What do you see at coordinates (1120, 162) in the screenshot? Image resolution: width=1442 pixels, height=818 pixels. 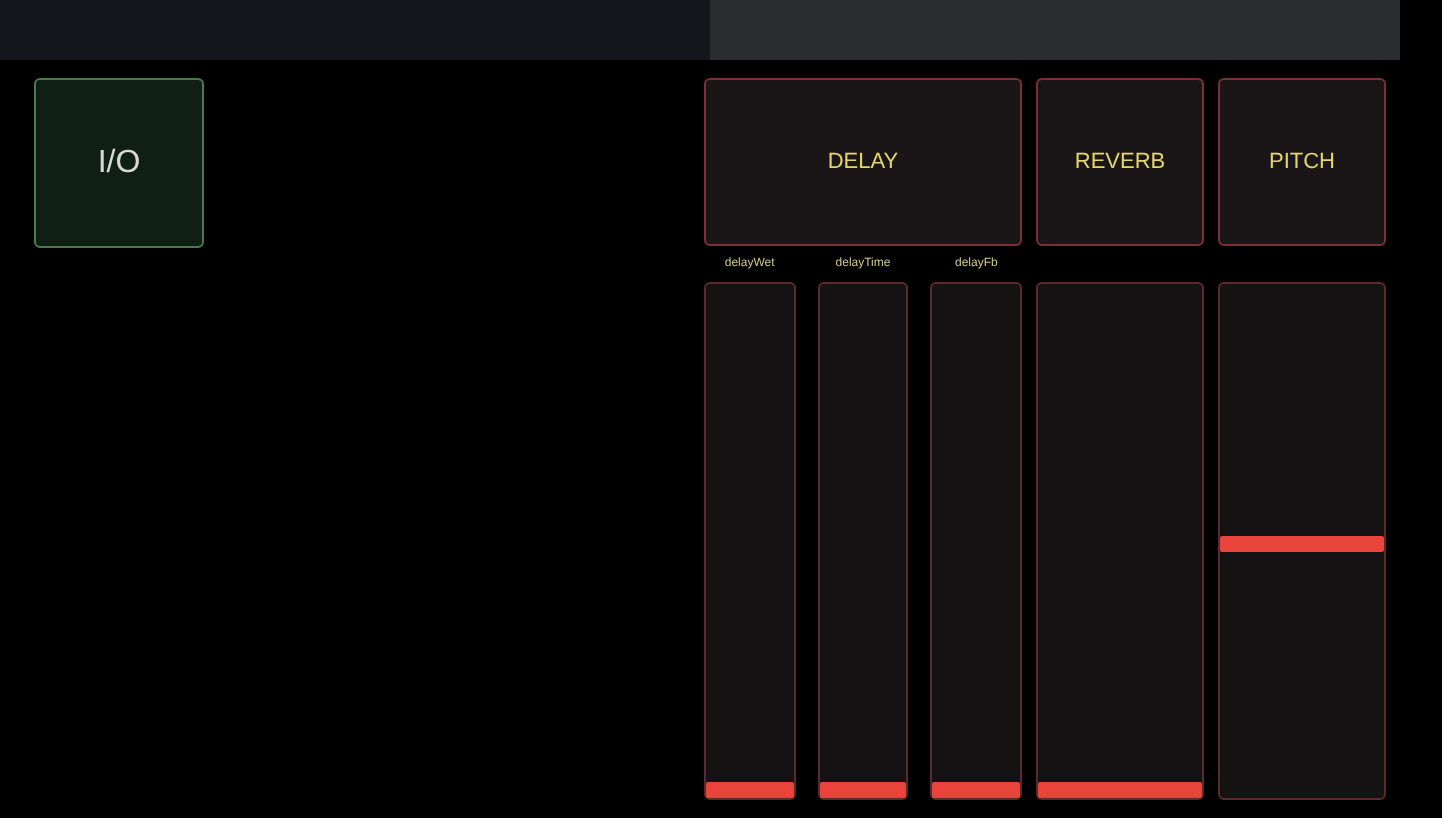 I see `effect-button: REVERB` at bounding box center [1120, 162].